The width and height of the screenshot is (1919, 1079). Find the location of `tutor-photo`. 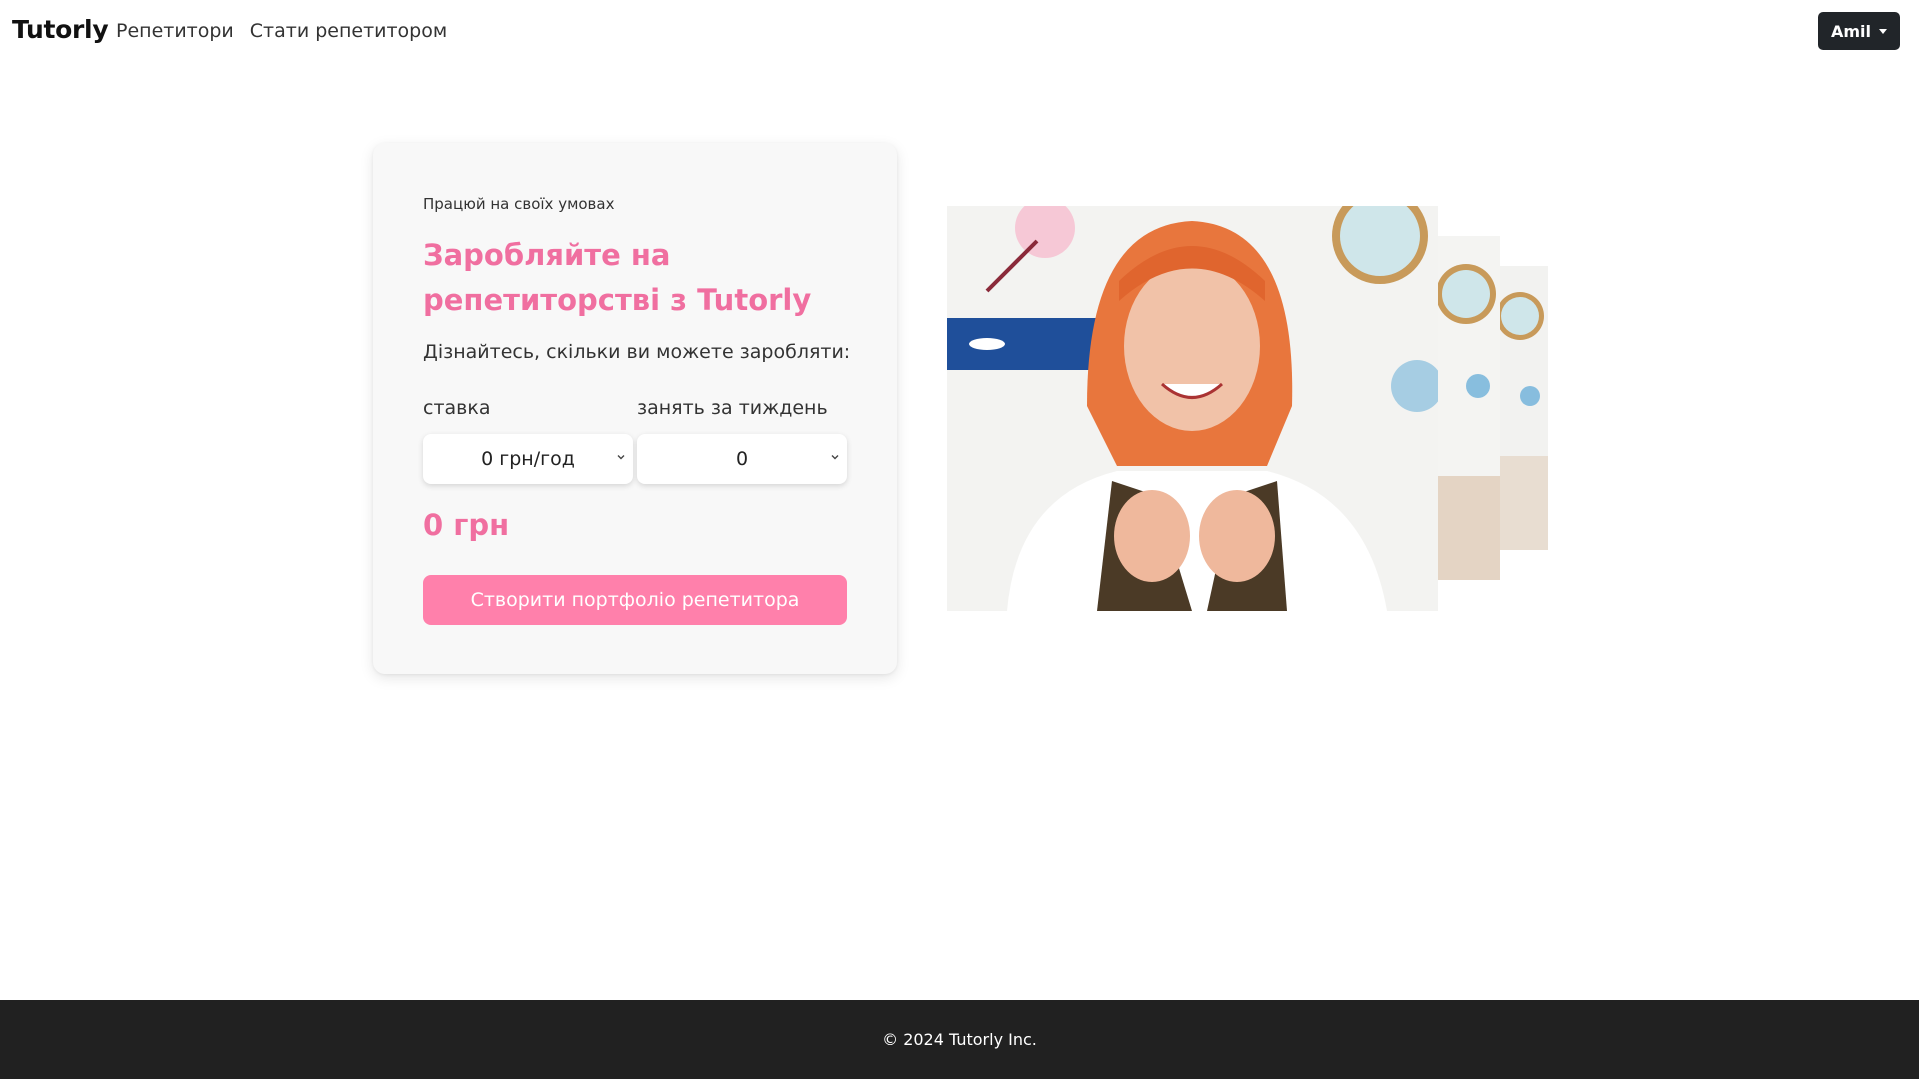

tutor-photo is located at coordinates (1192, 408).